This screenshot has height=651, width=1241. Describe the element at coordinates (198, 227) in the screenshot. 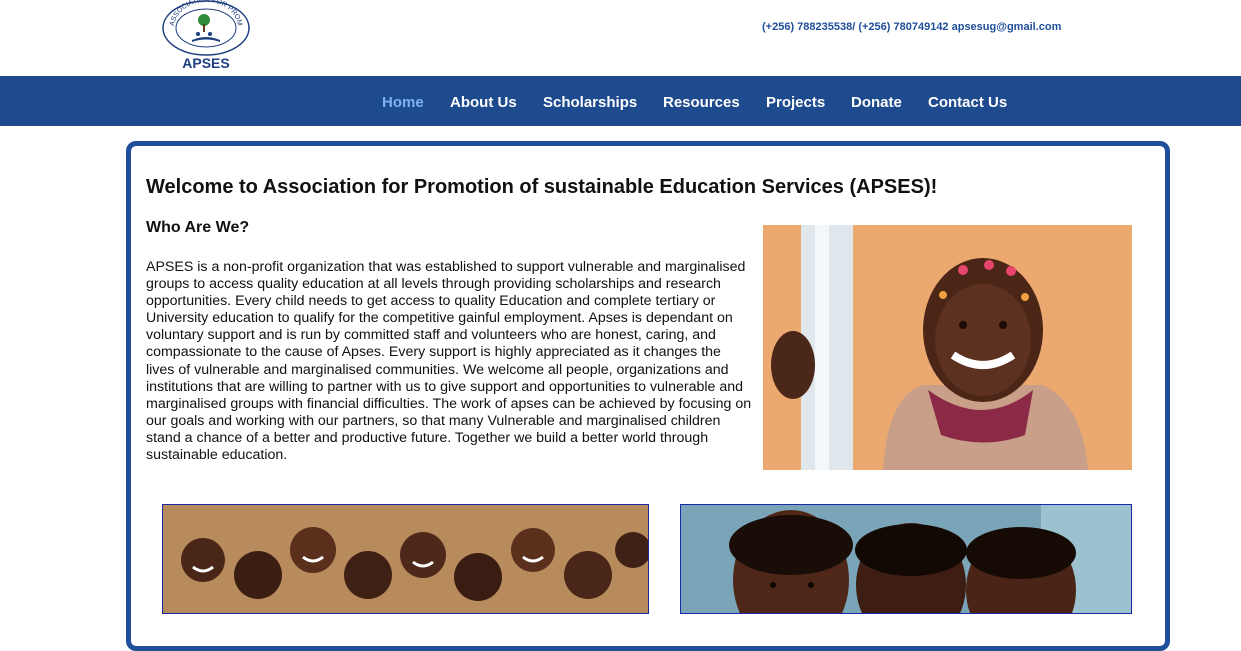

I see `section-heading: Who Are We?` at that location.